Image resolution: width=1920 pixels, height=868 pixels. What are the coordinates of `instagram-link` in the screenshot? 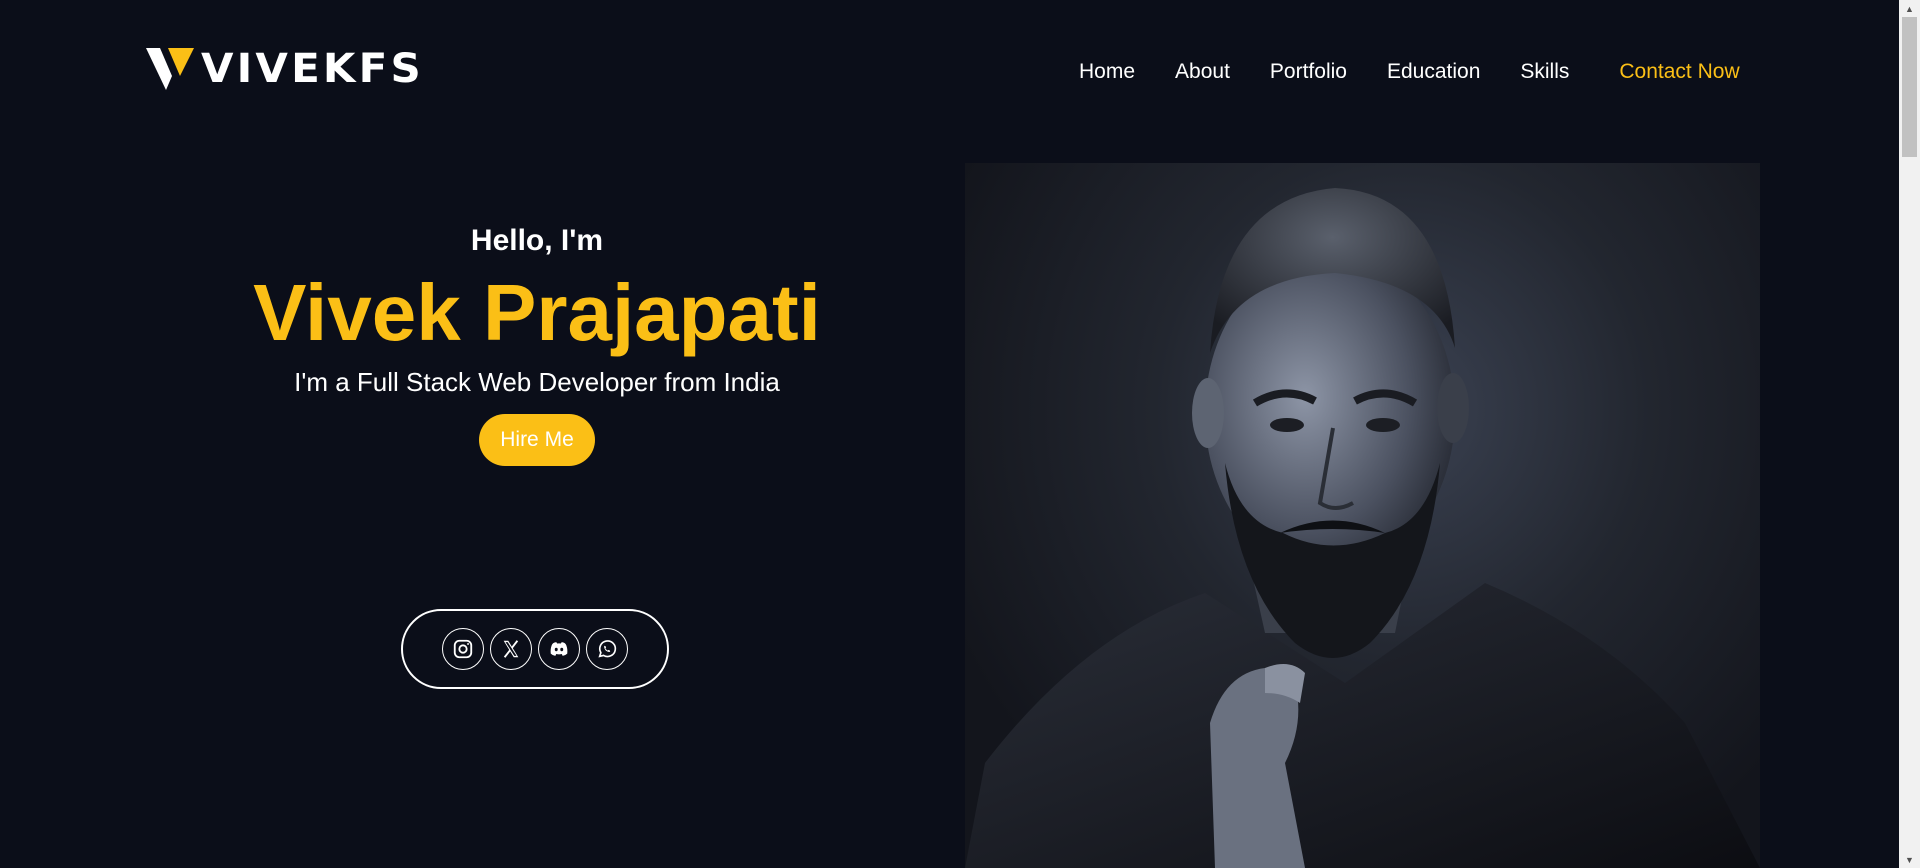 It's located at (463, 649).